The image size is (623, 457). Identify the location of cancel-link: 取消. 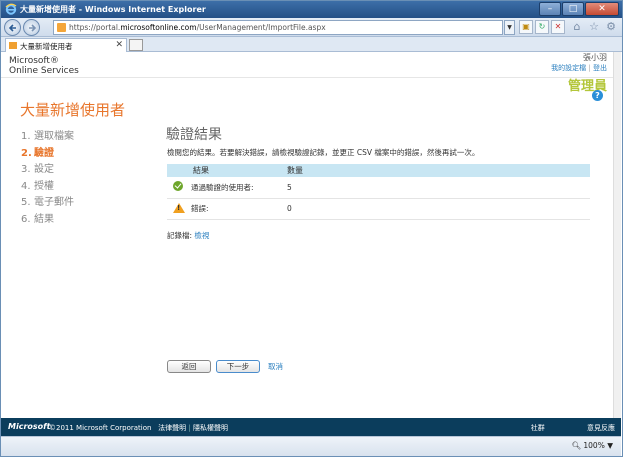
(275, 366).